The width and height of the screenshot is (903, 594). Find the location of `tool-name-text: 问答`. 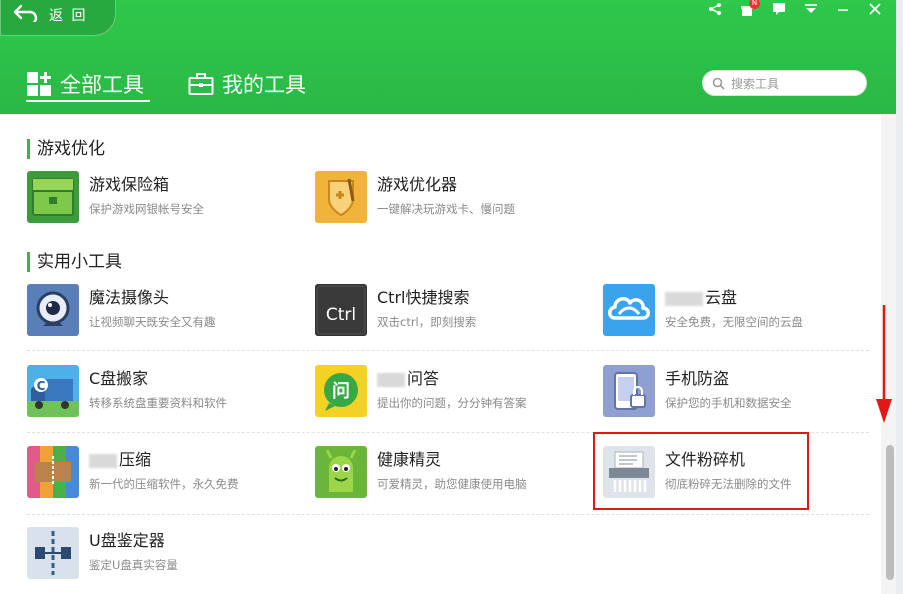

tool-name-text: 问答 is located at coordinates (423, 378).